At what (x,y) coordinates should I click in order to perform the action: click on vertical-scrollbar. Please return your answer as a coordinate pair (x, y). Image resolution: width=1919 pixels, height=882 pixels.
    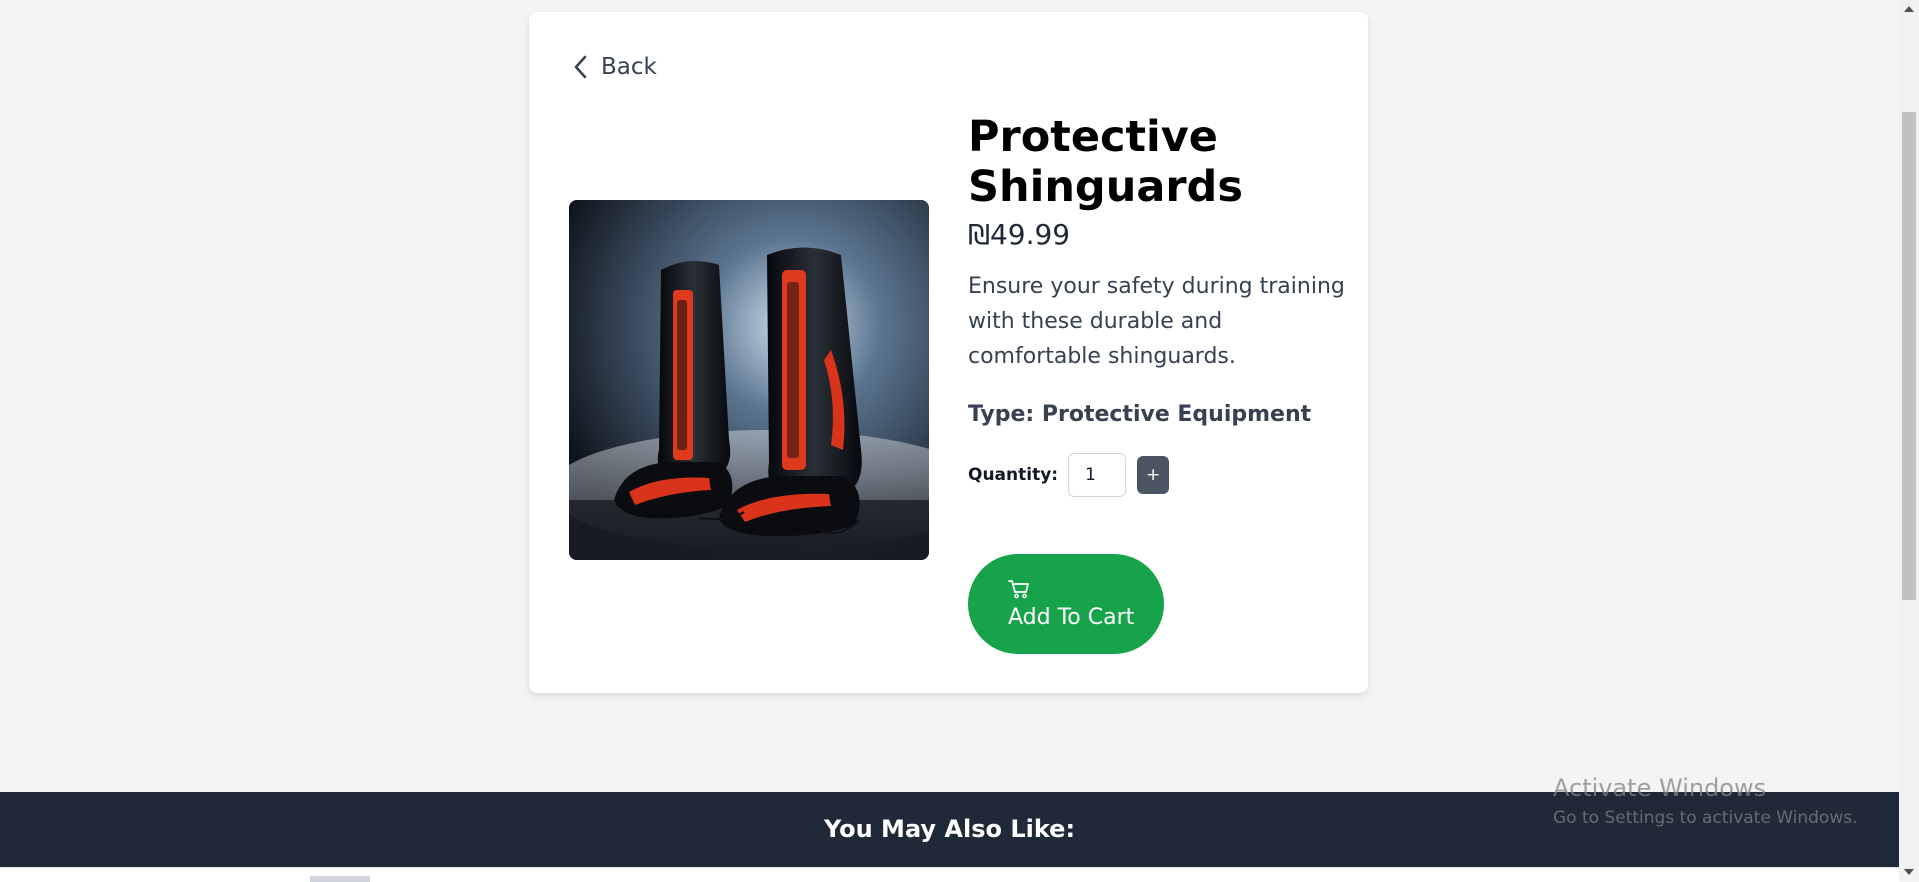
    Looking at the image, I should click on (1909, 440).